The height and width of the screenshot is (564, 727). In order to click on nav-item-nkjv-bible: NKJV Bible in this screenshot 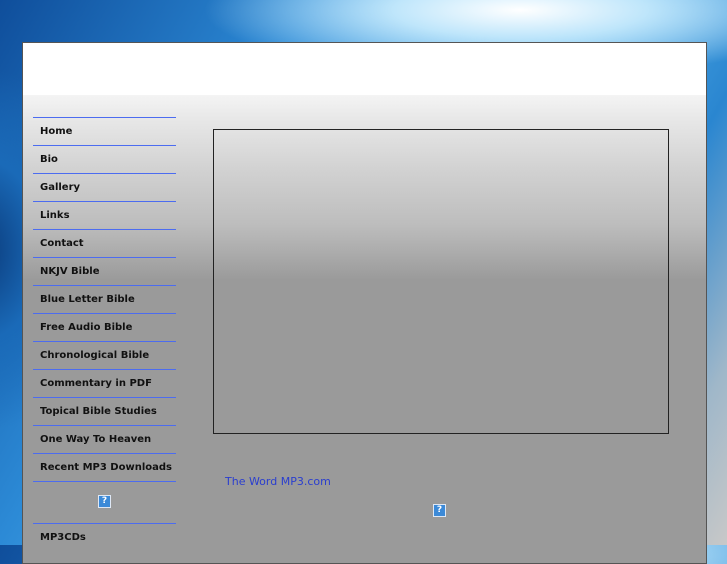, I will do `click(104, 271)`.